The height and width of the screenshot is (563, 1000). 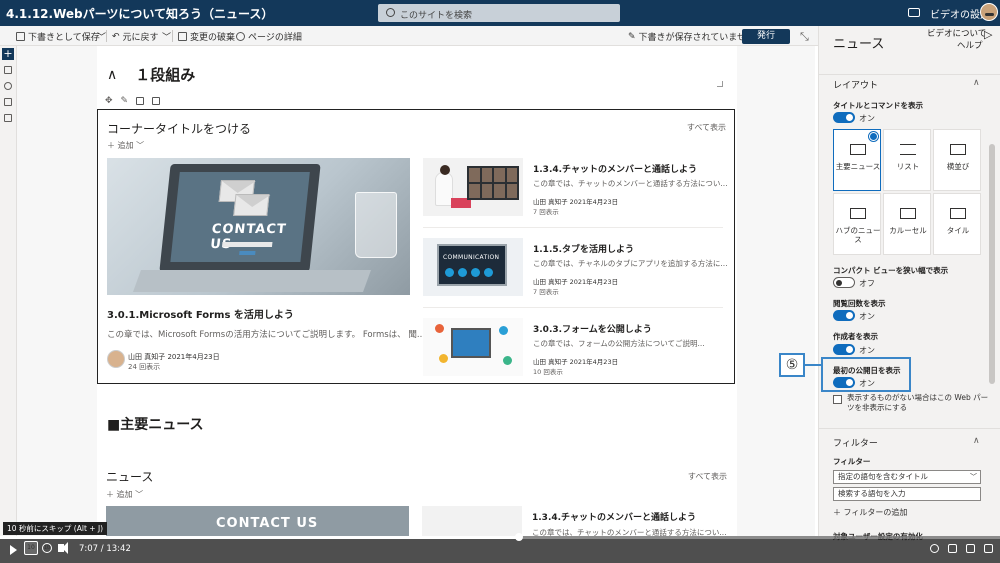 I want to click on item-divider, so click(x=573, y=307).